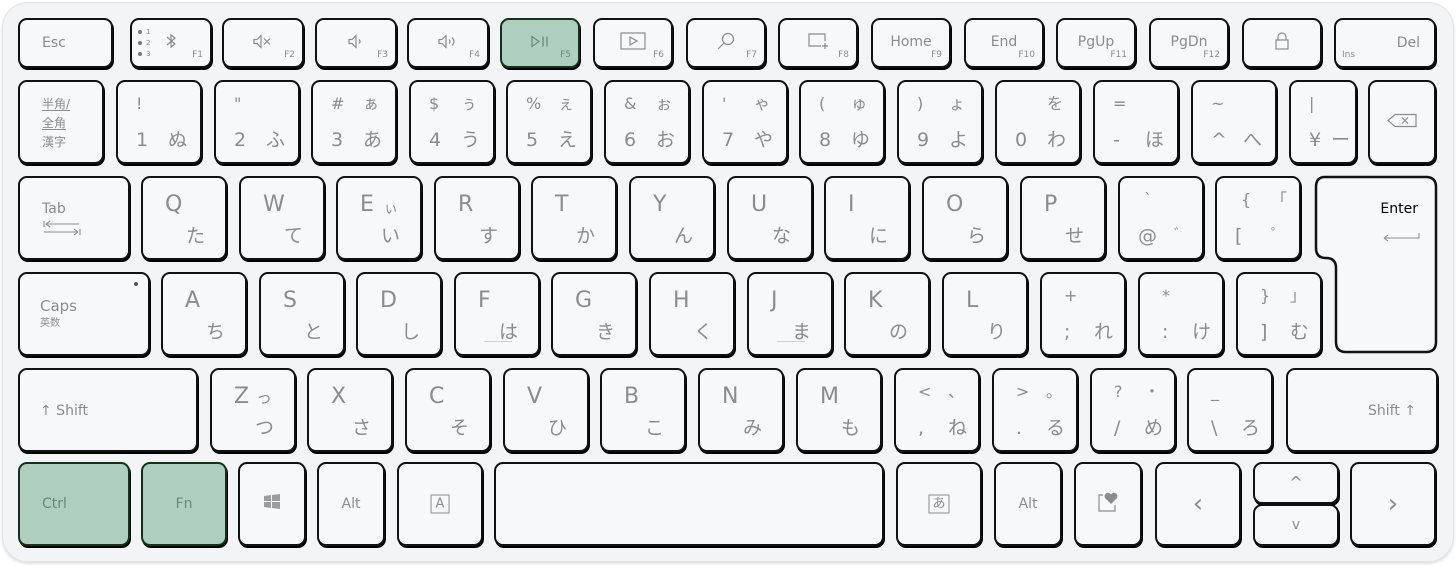 This screenshot has height=565, width=1456. What do you see at coordinates (875, 300) in the screenshot?
I see `letter-legend: K` at bounding box center [875, 300].